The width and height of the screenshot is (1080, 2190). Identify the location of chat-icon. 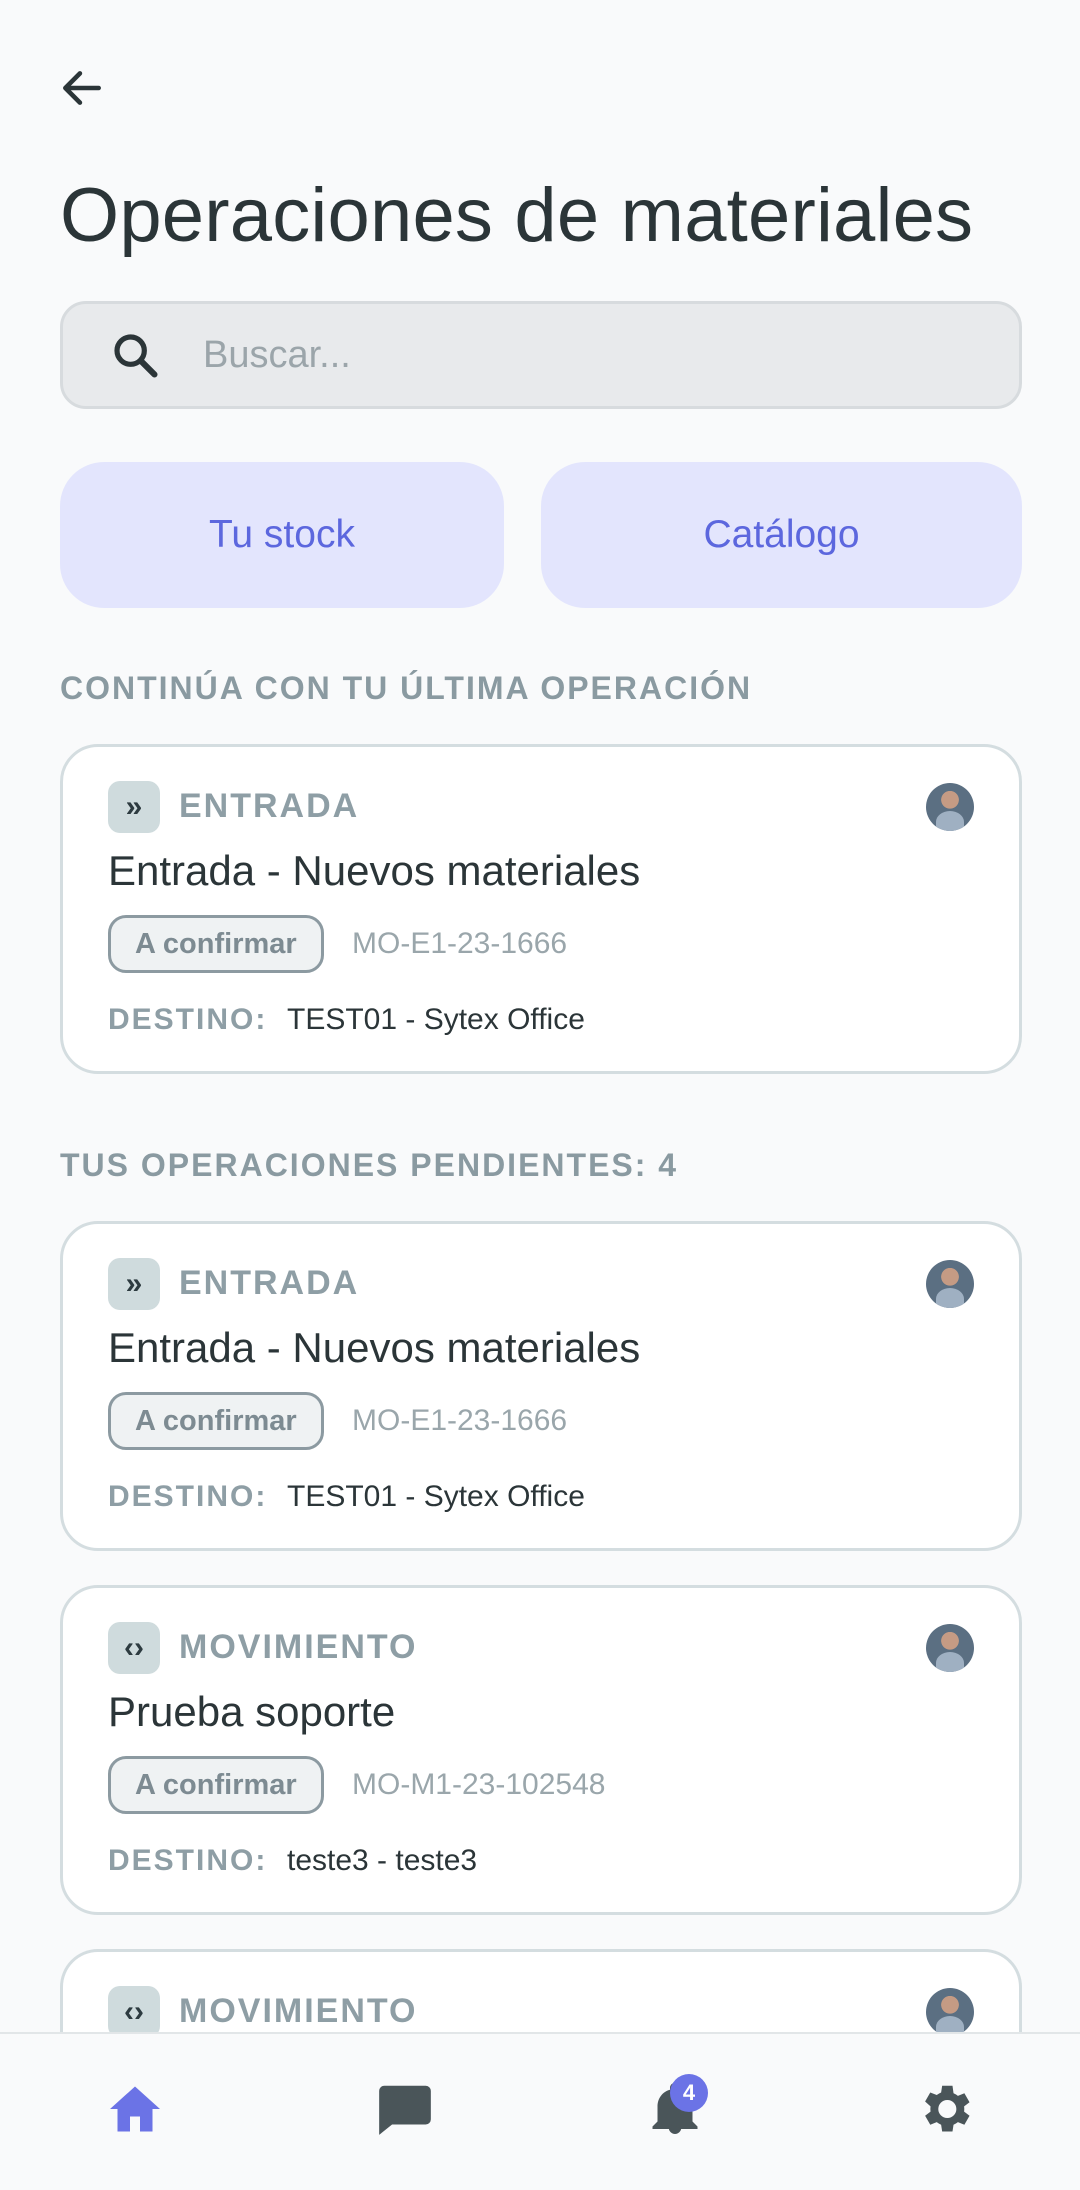
(405, 2110).